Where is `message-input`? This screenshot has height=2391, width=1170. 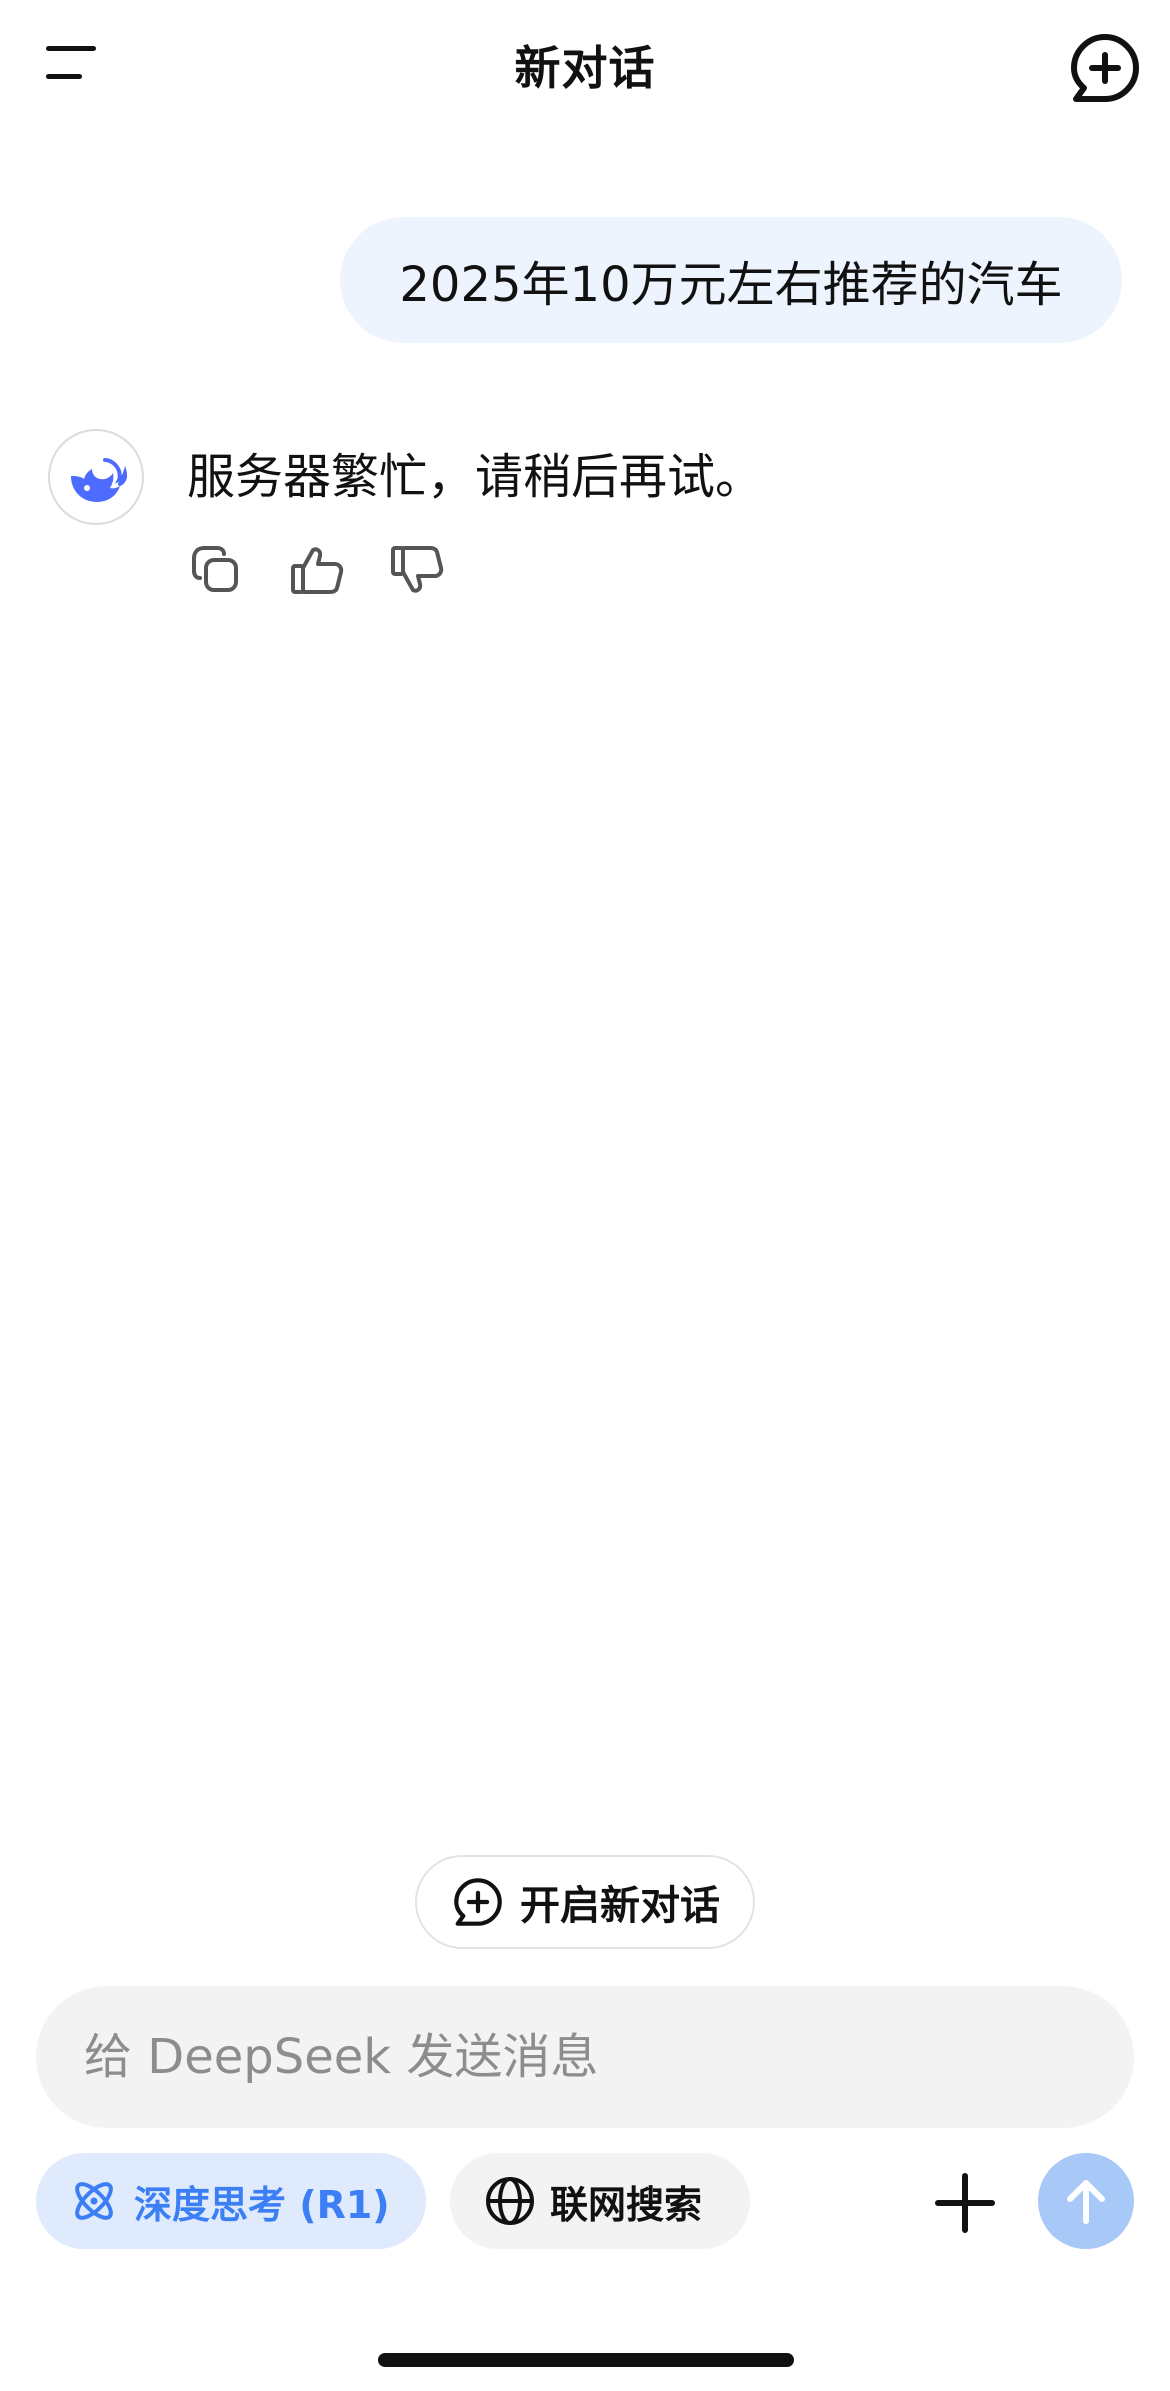
message-input is located at coordinates (584, 2057).